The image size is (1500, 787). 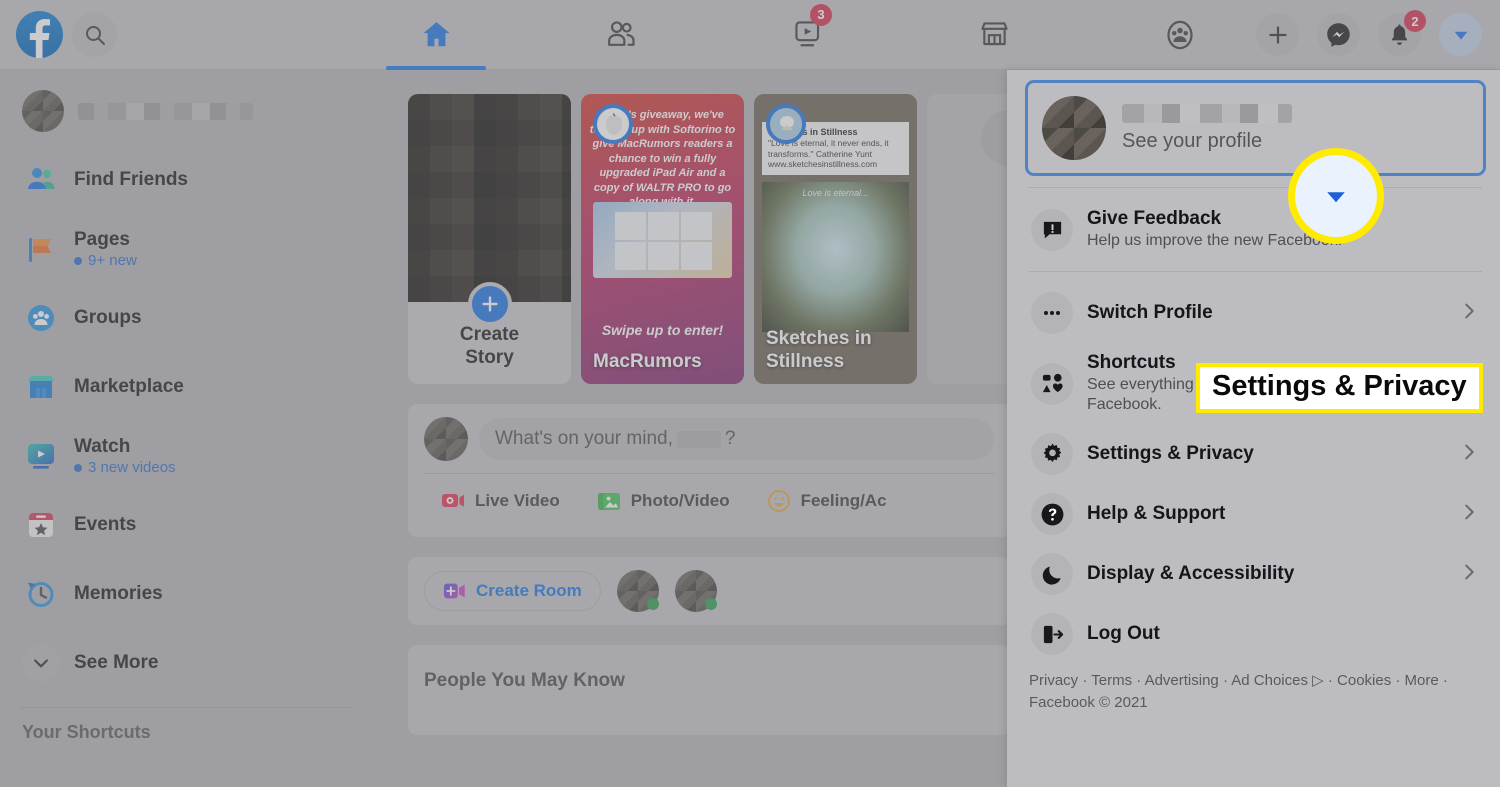 What do you see at coordinates (132, 468) in the screenshot?
I see `sidebar-item-sub: 3 new videos` at bounding box center [132, 468].